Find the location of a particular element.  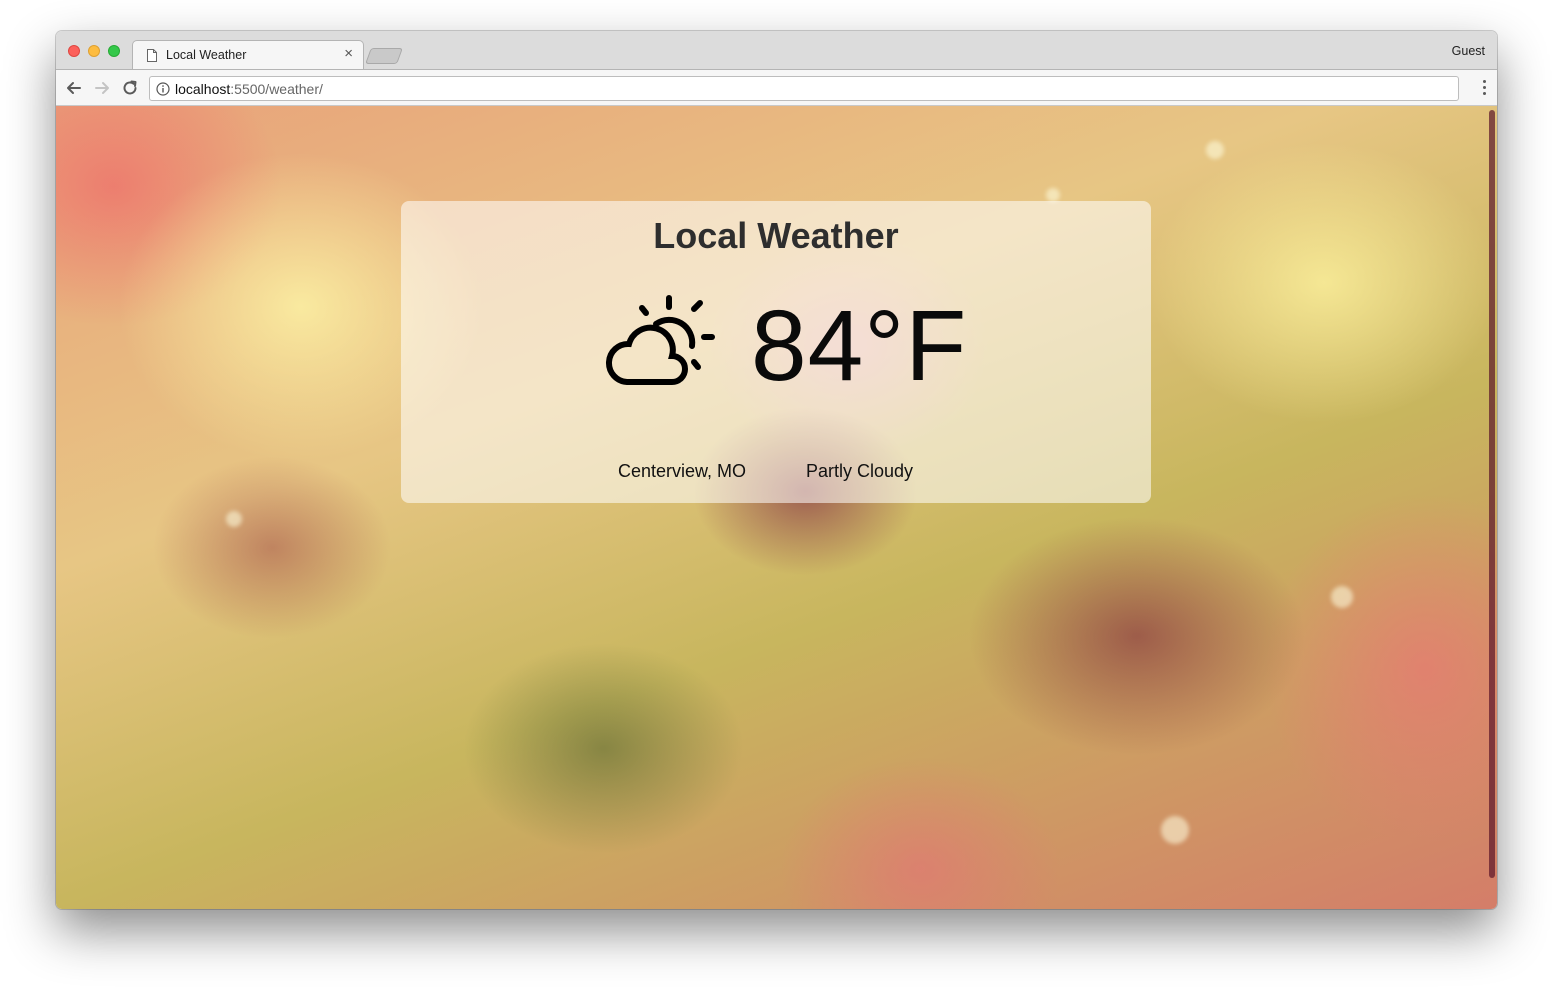

location-label: Centerview, MO is located at coordinates (682, 471).